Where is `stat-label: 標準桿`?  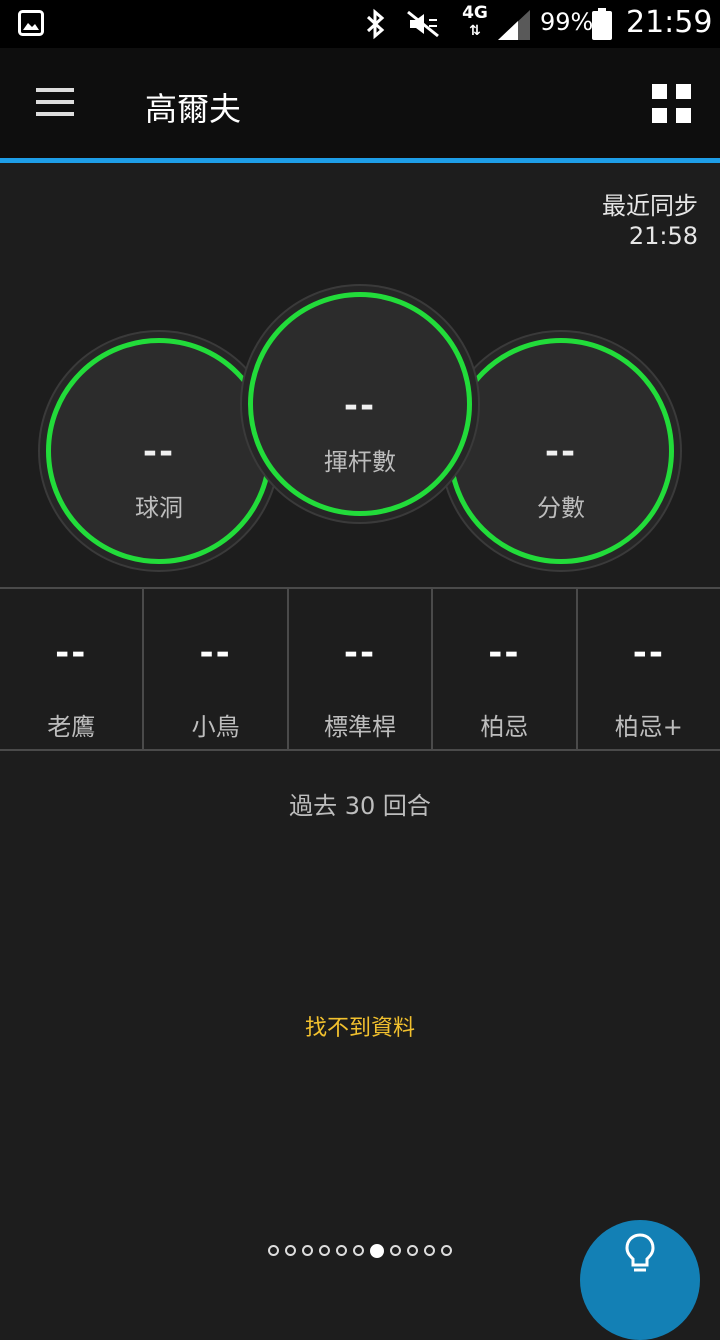 stat-label: 標準桿 is located at coordinates (360, 727).